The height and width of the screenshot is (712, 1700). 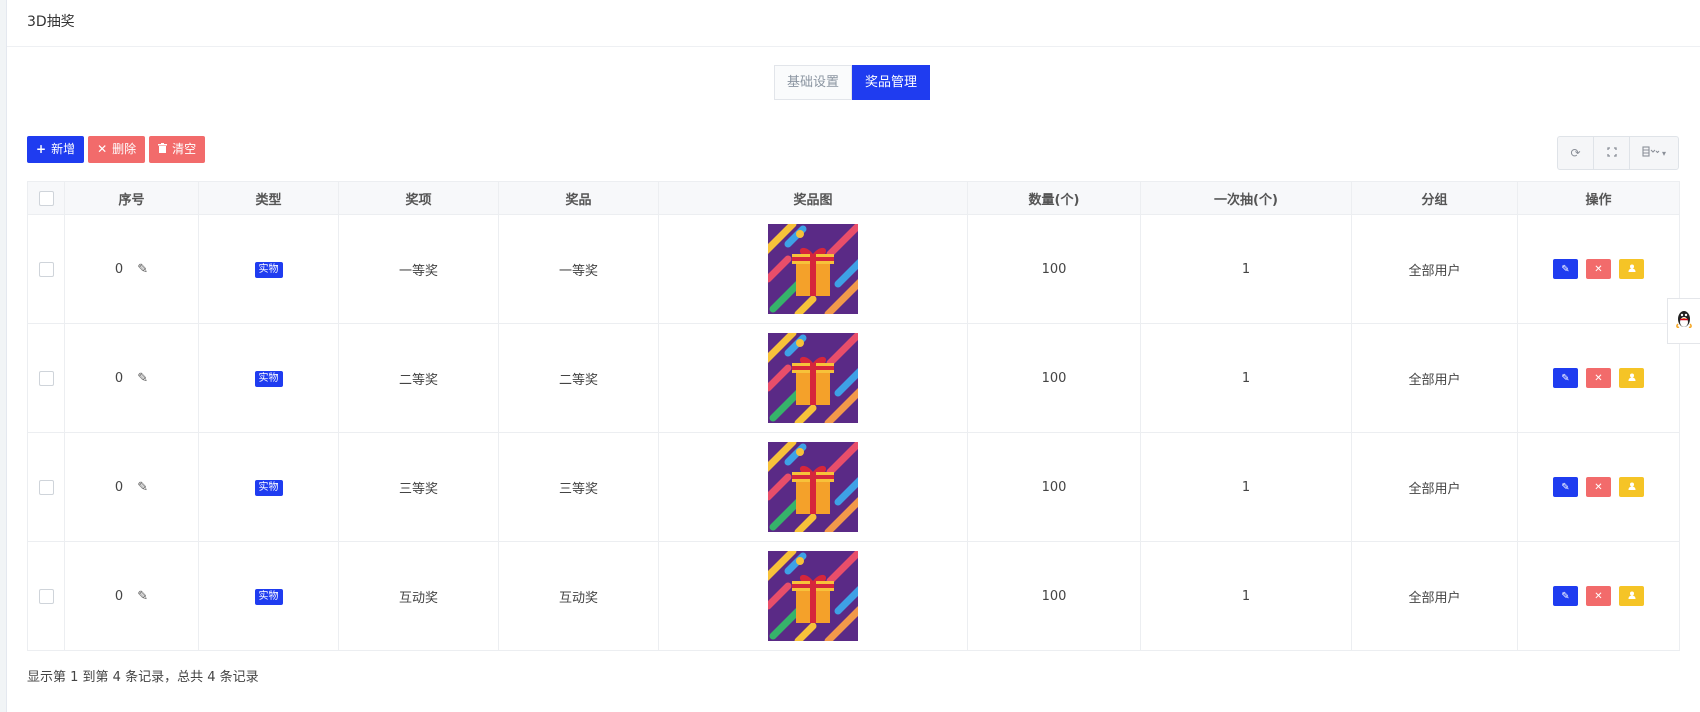 I want to click on qq-penguin-icon, so click(x=1684, y=321).